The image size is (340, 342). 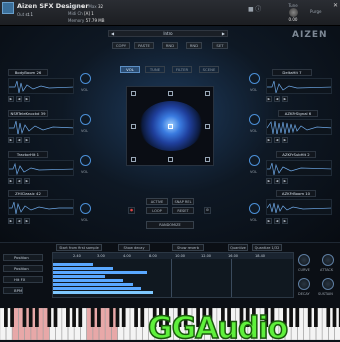 What do you see at coordinates (182, 69) in the screenshot?
I see `tab-filter: FILTER` at bounding box center [182, 69].